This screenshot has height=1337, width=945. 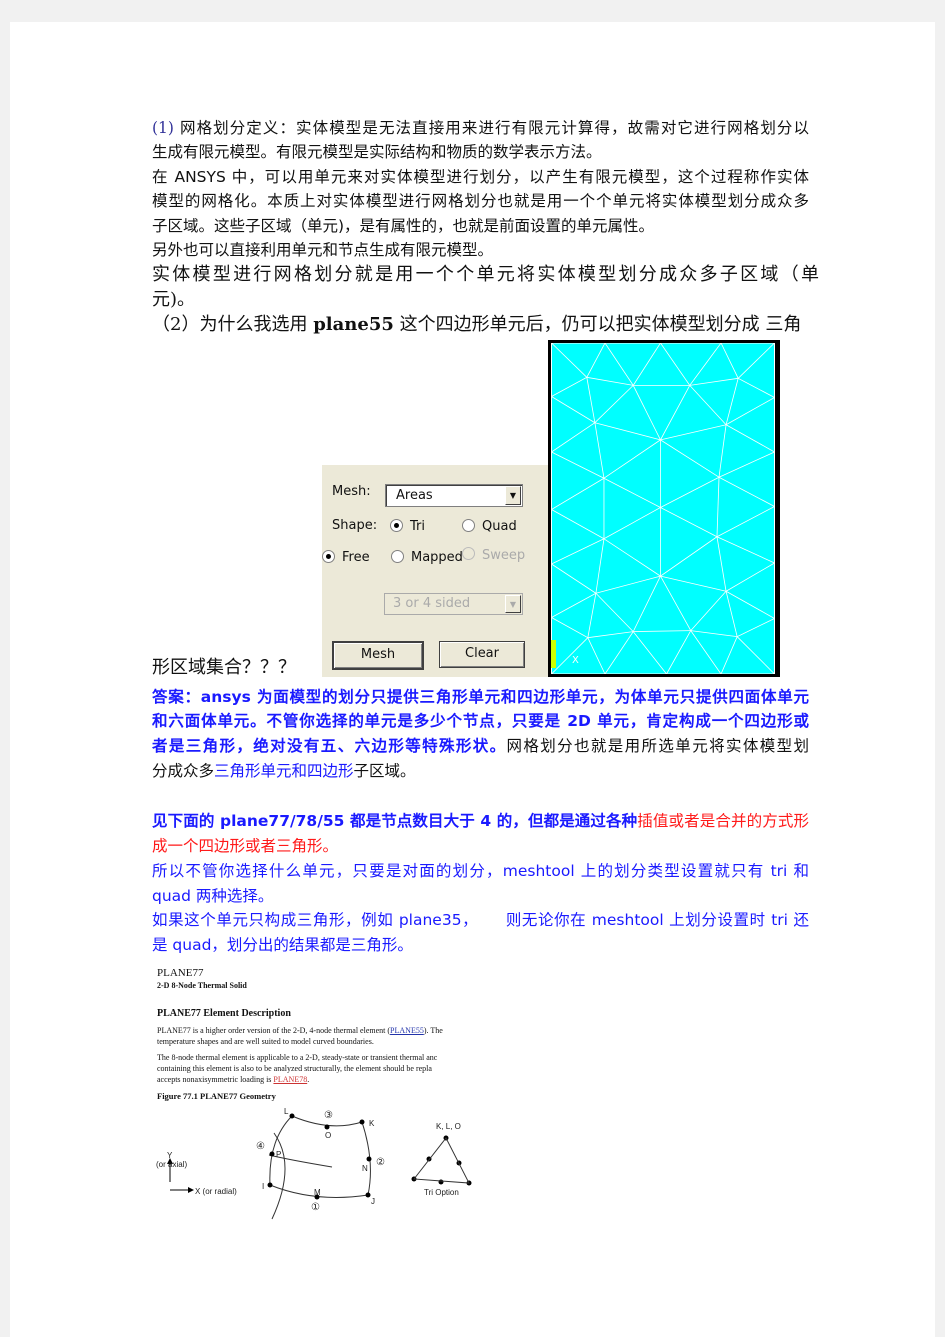 I want to click on axis-triad-icon, so click(x=553, y=654).